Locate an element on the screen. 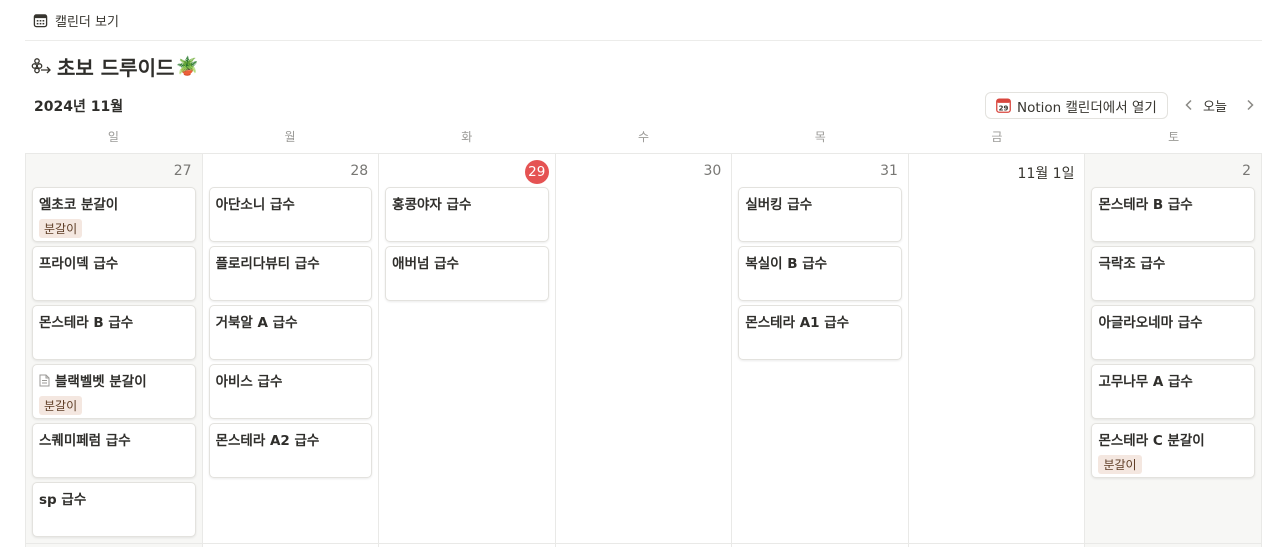 The image size is (1280, 547). weekday-wed: 수 is located at coordinates (643, 137).